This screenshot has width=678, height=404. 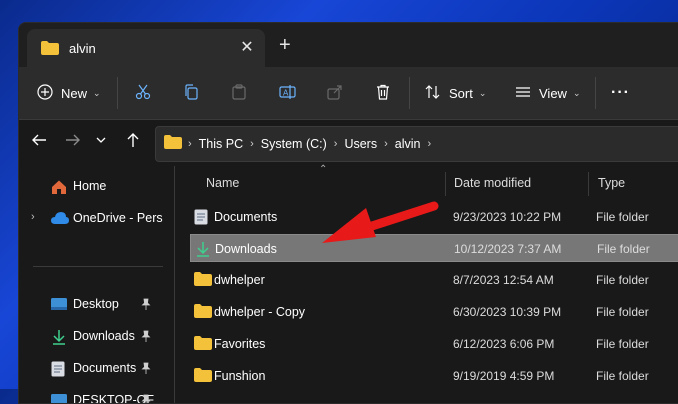 I want to click on forward-arrow-icon, so click(x=73, y=142).